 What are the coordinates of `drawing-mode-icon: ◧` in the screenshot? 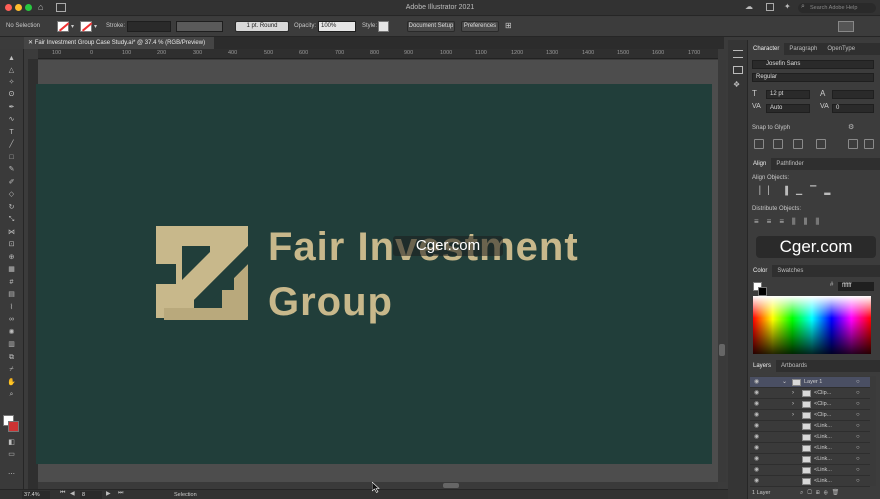 It's located at (11, 442).